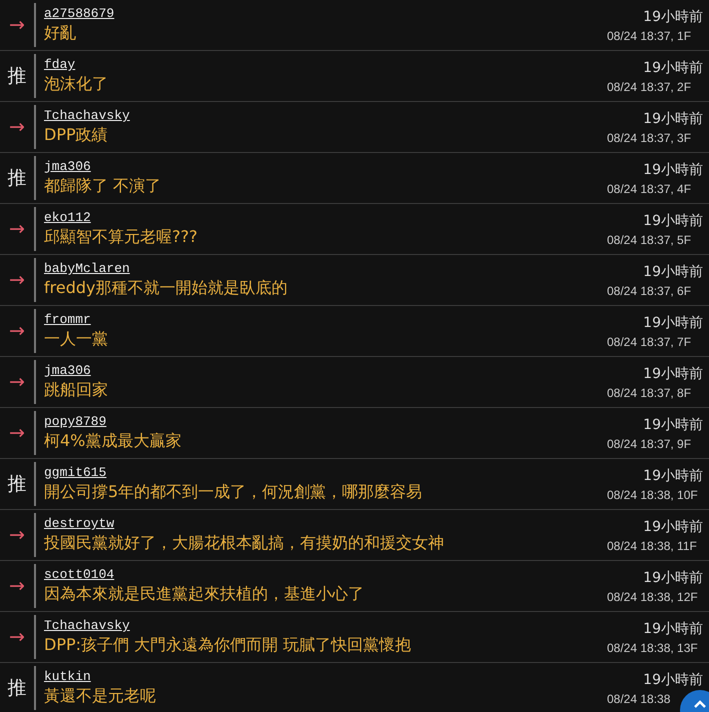 The height and width of the screenshot is (712, 709). Describe the element at coordinates (204, 594) in the screenshot. I see `comment-text: 因為本來就是民進黨起來扶植的，基進小心了` at that location.